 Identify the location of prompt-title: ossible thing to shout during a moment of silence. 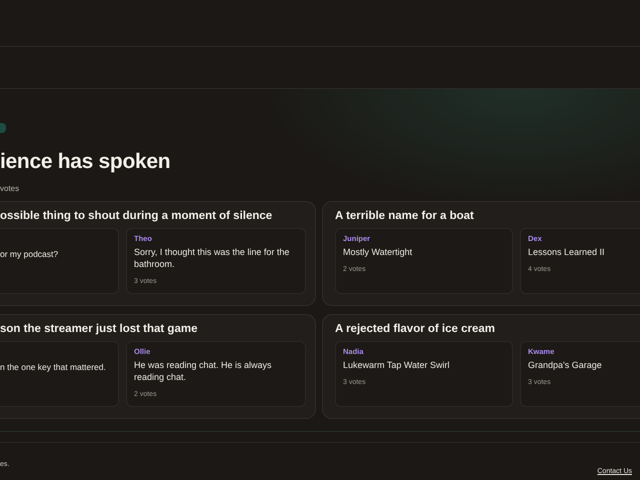
(137, 216).